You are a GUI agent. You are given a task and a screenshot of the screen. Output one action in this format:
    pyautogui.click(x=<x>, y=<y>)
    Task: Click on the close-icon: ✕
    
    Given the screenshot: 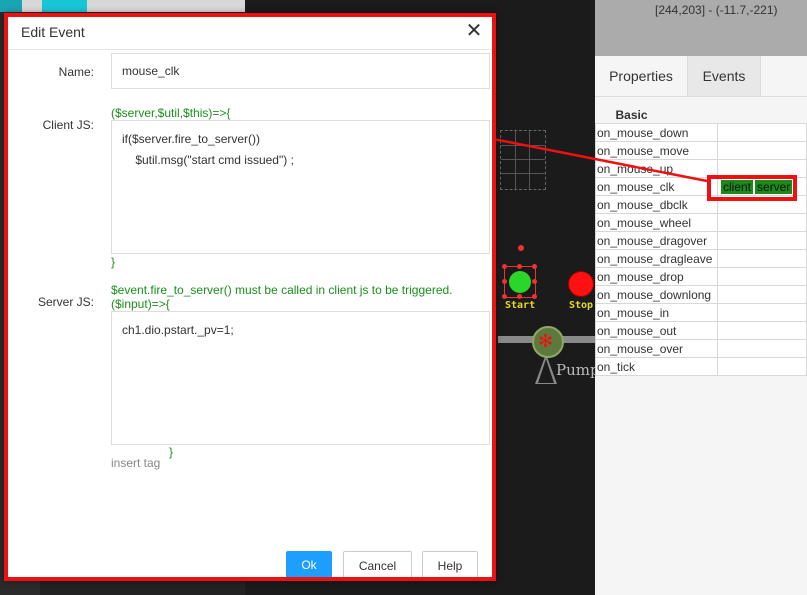 What is the action you would take?
    pyautogui.click(x=474, y=31)
    